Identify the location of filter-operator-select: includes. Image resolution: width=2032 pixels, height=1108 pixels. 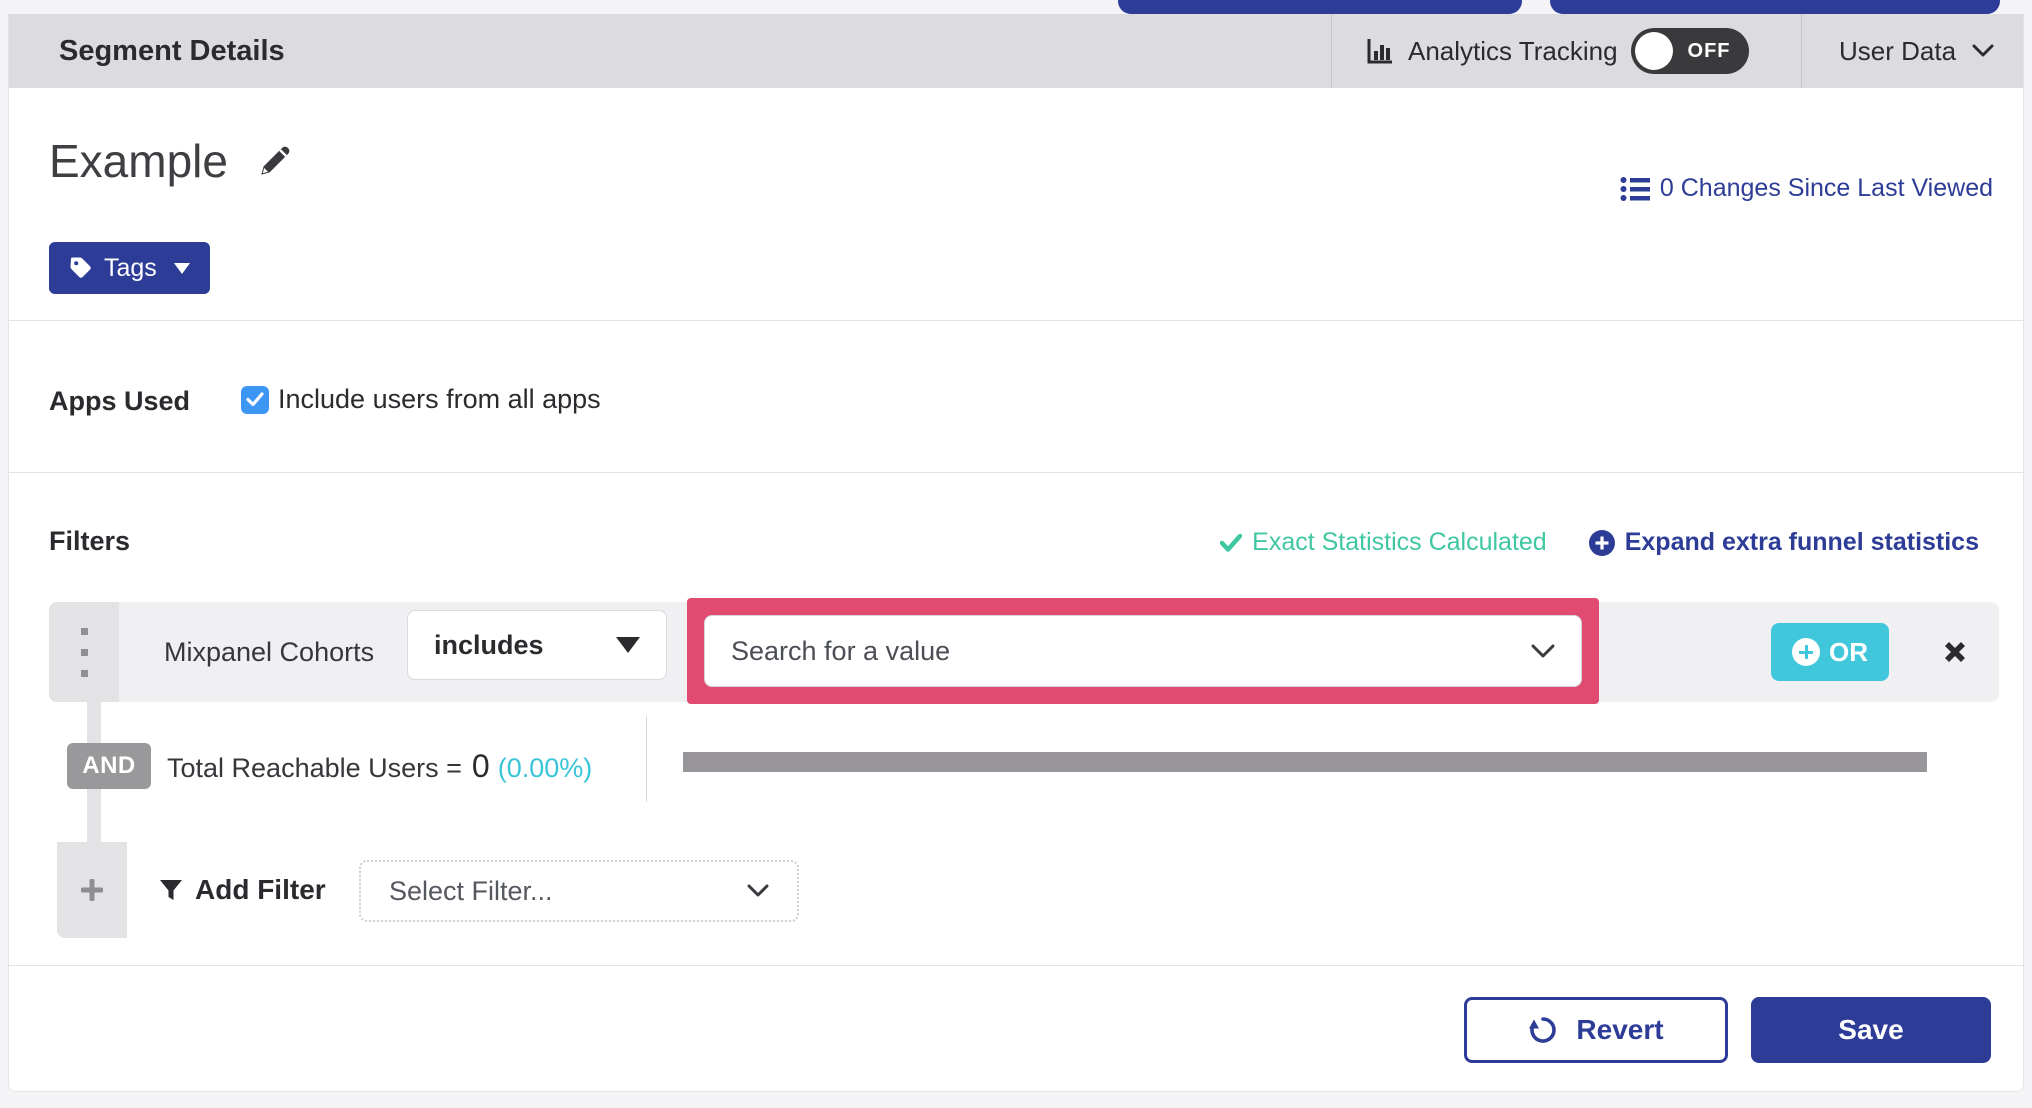
(537, 645).